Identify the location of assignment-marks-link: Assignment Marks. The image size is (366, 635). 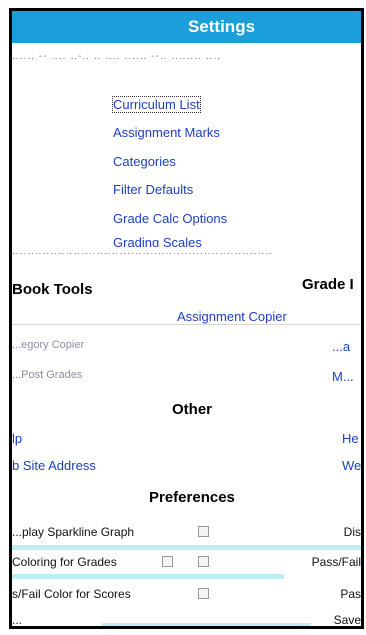
(166, 132).